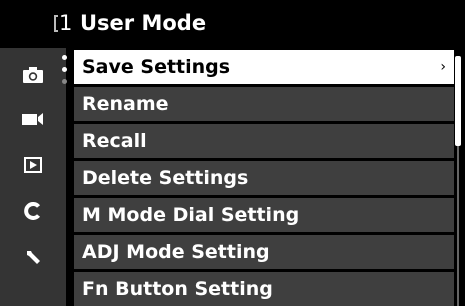 This screenshot has width=465, height=306. I want to click on menu-item-adj-mode-setting: ADJ Mode Setting, so click(264, 252).